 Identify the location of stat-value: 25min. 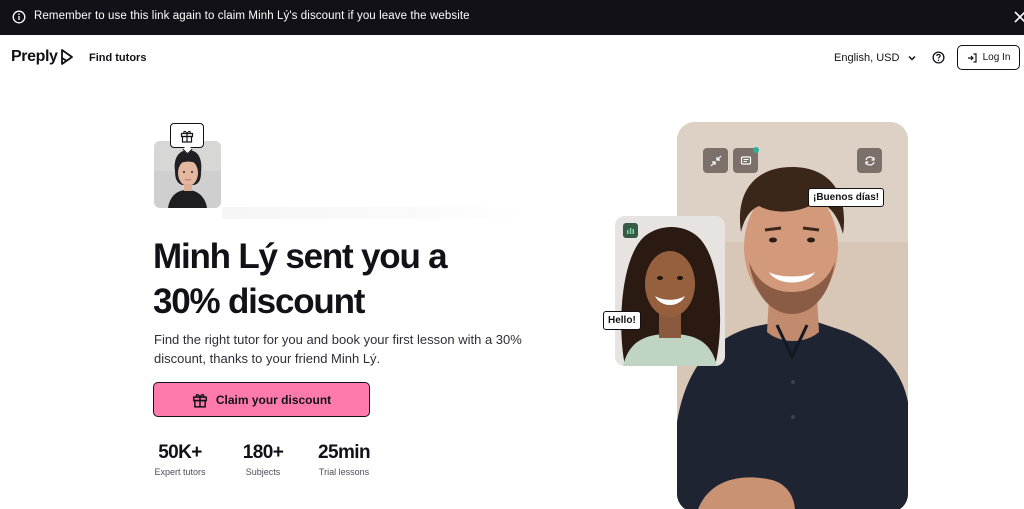
(344, 452).